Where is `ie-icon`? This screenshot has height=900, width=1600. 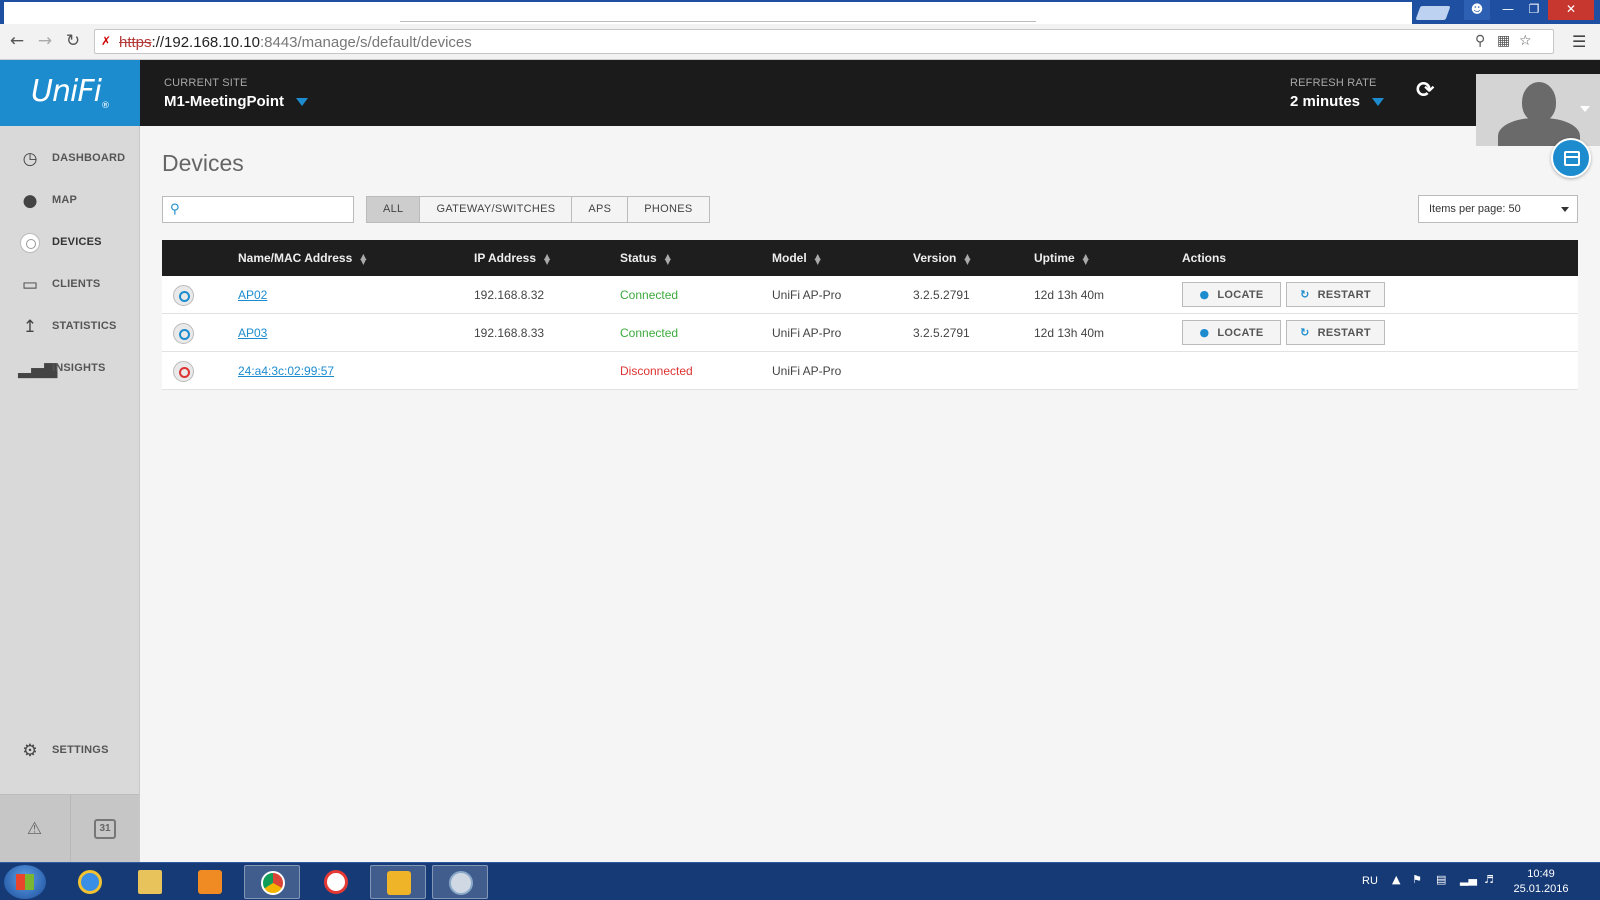 ie-icon is located at coordinates (90, 882).